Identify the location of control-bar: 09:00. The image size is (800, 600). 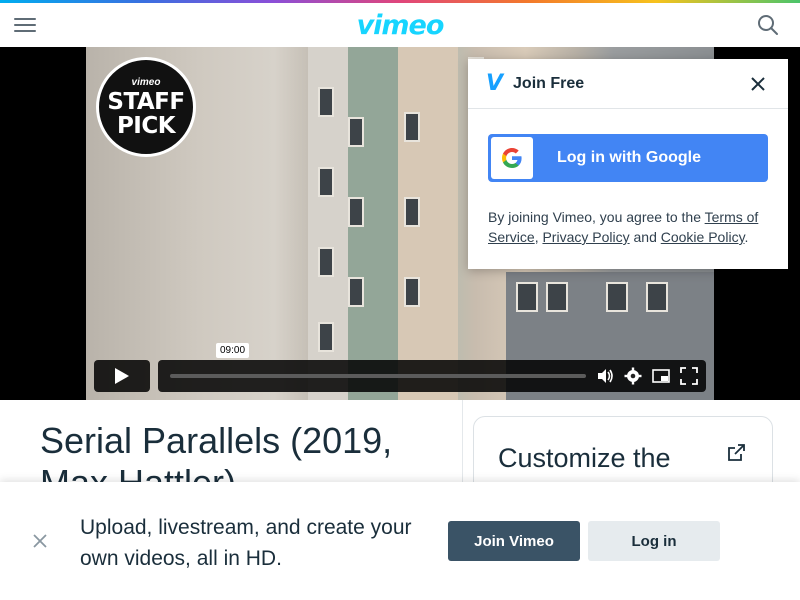
(432, 367).